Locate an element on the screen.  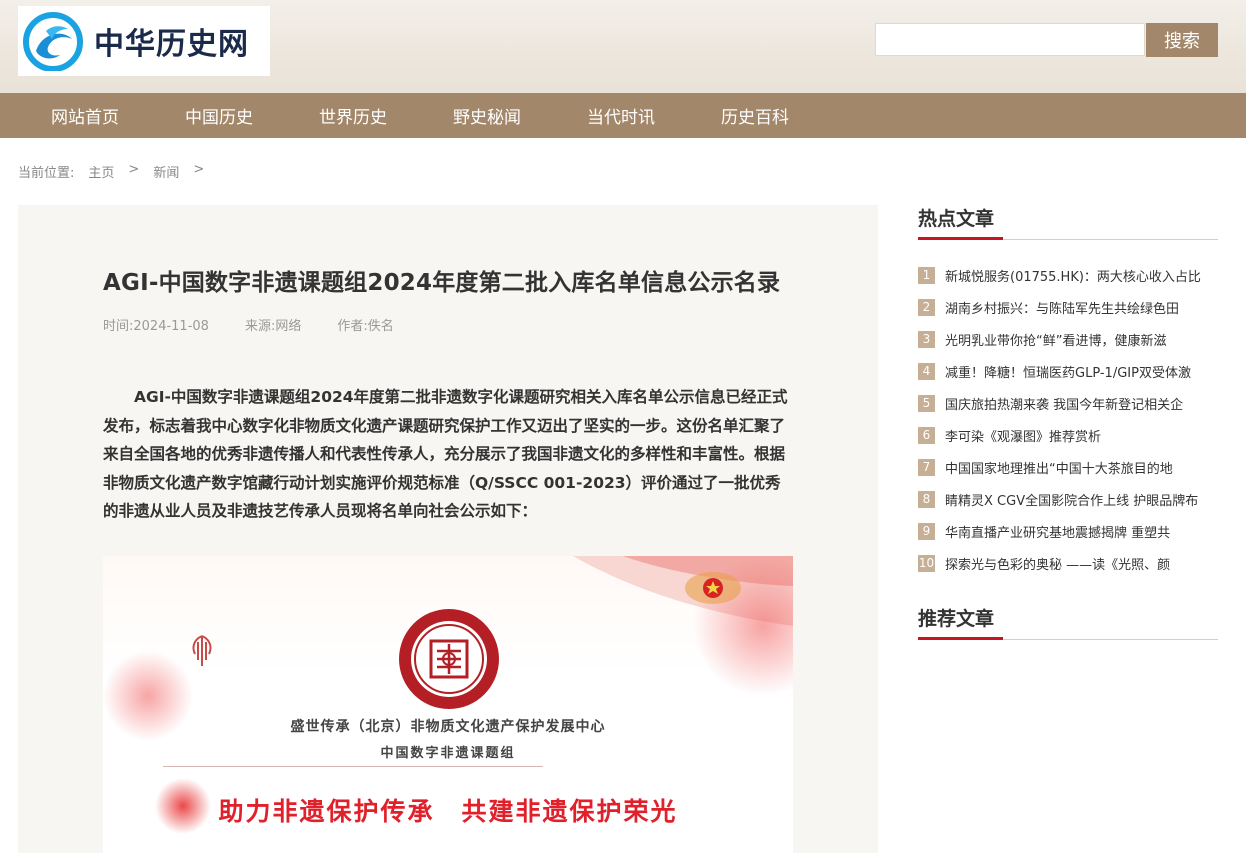
site-header: 中华历史网 搜索 is located at coordinates (623, 46).